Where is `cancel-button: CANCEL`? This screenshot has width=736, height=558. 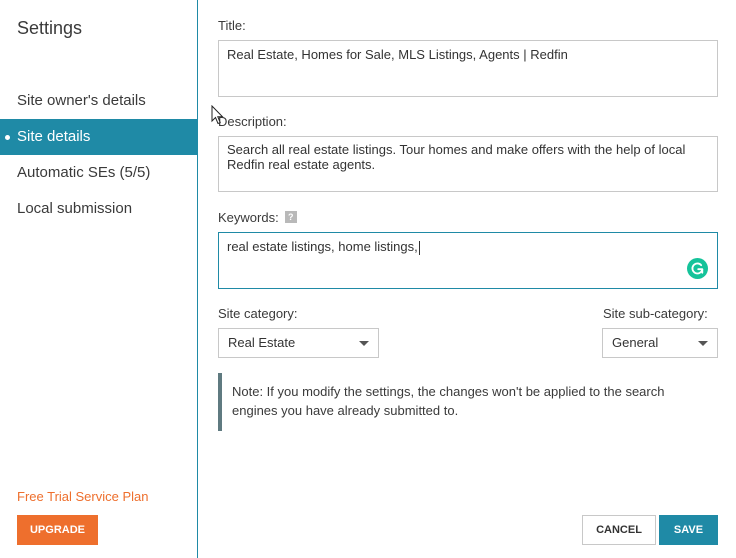 cancel-button: CANCEL is located at coordinates (619, 530).